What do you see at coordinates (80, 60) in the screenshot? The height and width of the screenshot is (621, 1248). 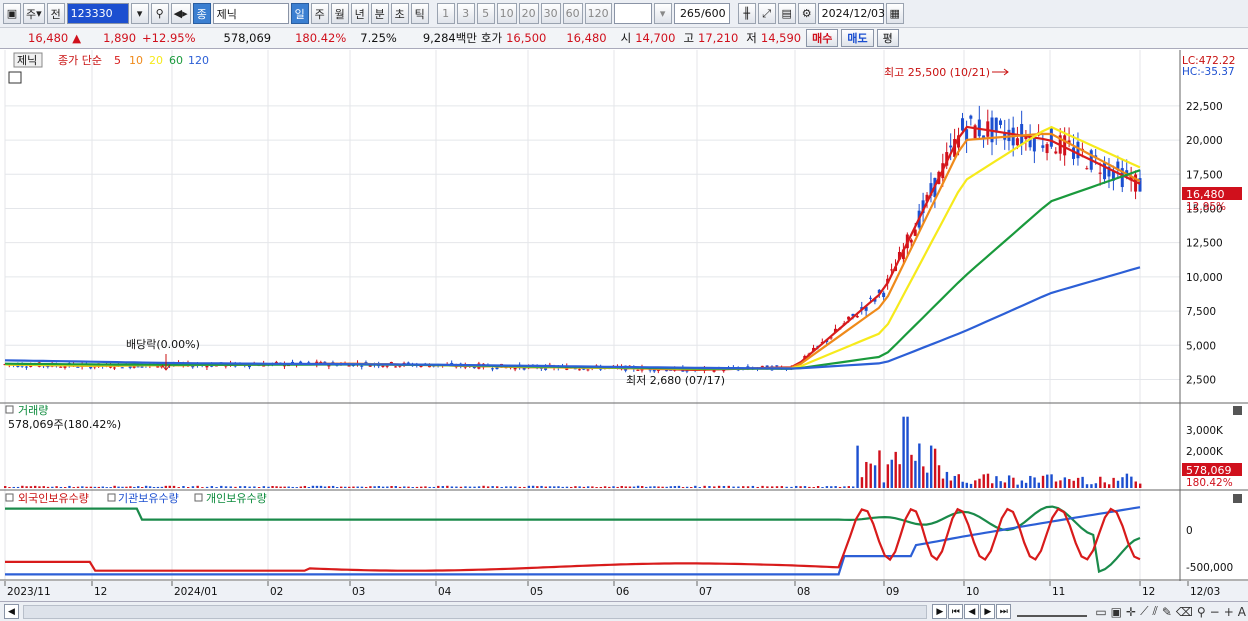 I see `ma-title: 종가 단순` at bounding box center [80, 60].